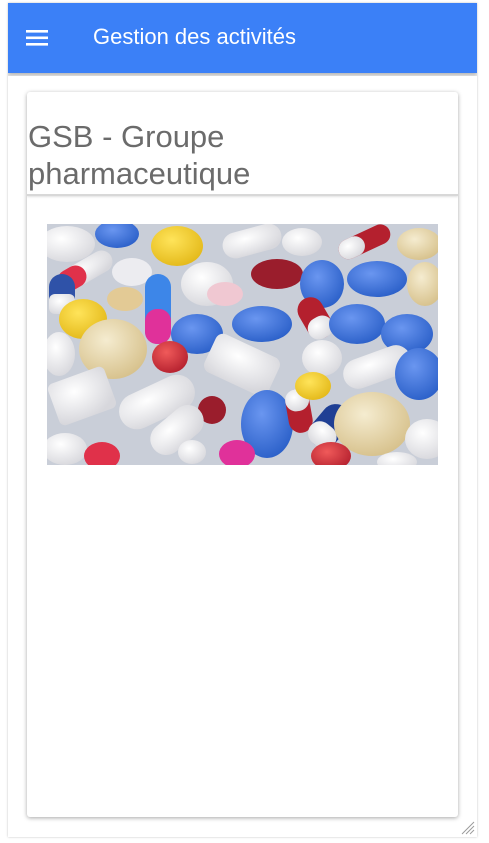 This screenshot has height=843, width=489. I want to click on card-header: GSB - Groupe pharmaceutique, so click(242, 144).